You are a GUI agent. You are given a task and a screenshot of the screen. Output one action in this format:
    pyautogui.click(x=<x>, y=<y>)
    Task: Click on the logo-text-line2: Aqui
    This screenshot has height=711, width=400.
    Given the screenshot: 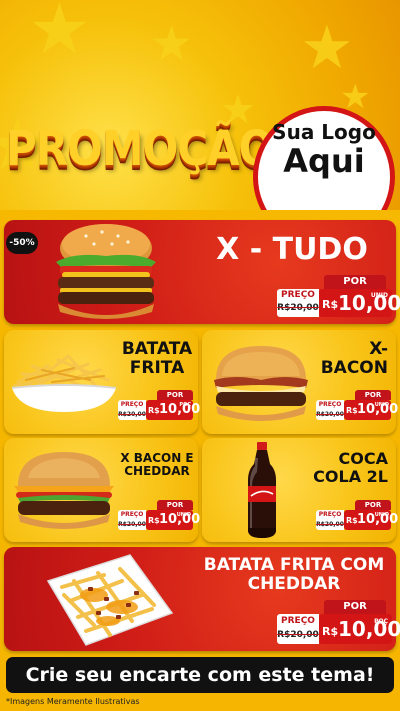 What is the action you would take?
    pyautogui.click(x=324, y=161)
    